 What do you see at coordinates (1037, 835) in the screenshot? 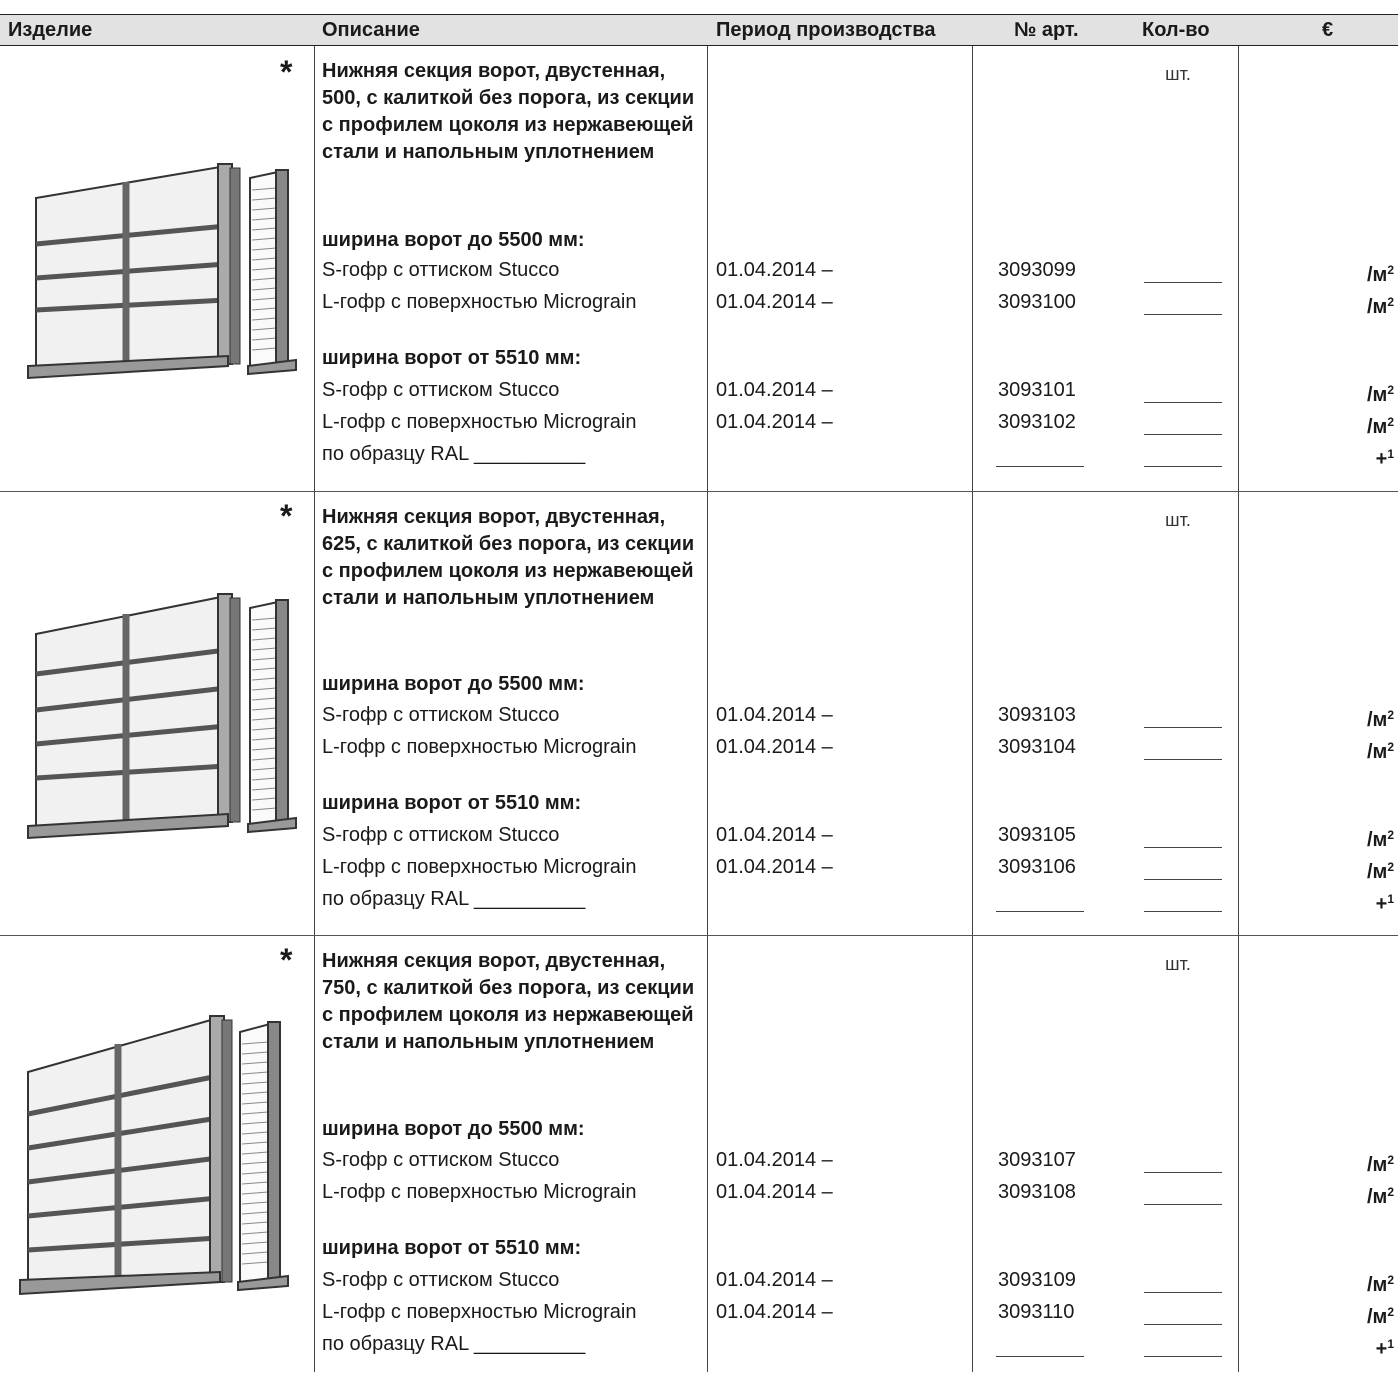
I see `art-number: 3093105` at bounding box center [1037, 835].